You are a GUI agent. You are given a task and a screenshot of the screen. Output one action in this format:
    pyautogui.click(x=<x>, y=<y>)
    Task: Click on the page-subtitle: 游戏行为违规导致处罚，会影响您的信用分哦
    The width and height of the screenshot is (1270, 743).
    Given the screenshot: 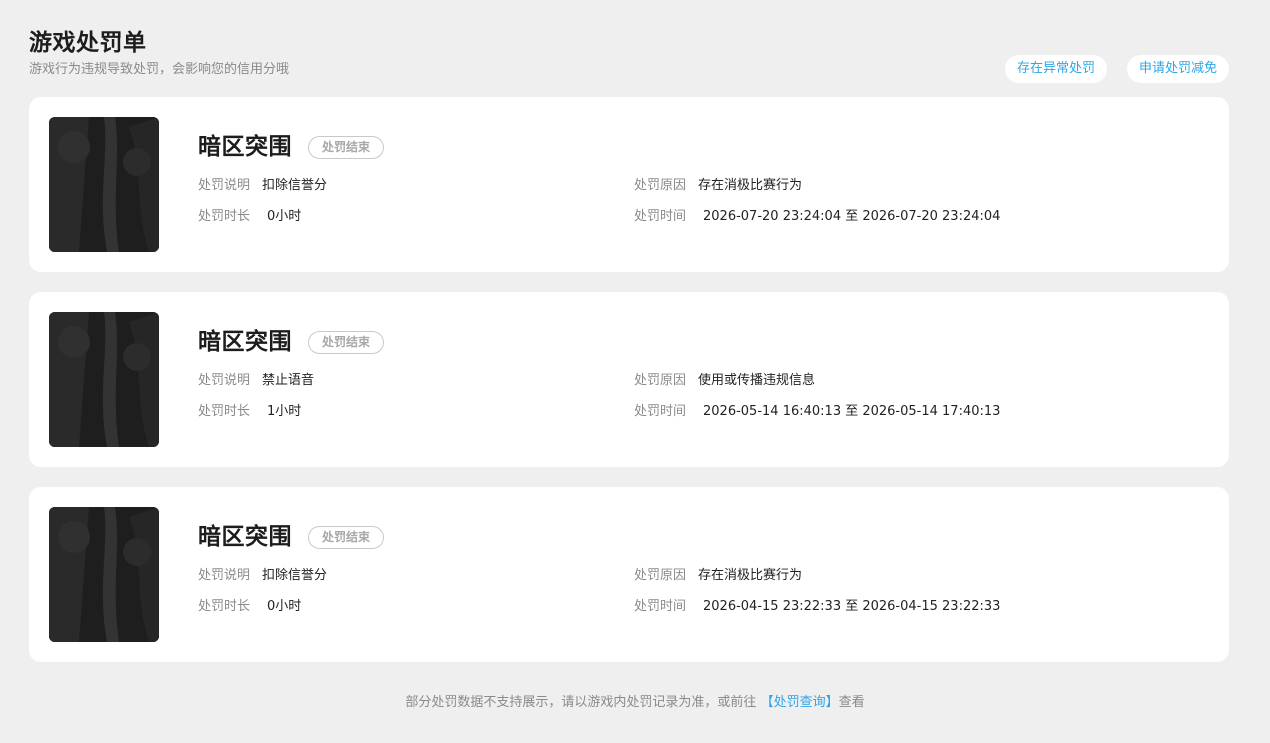 What is the action you would take?
    pyautogui.click(x=159, y=69)
    